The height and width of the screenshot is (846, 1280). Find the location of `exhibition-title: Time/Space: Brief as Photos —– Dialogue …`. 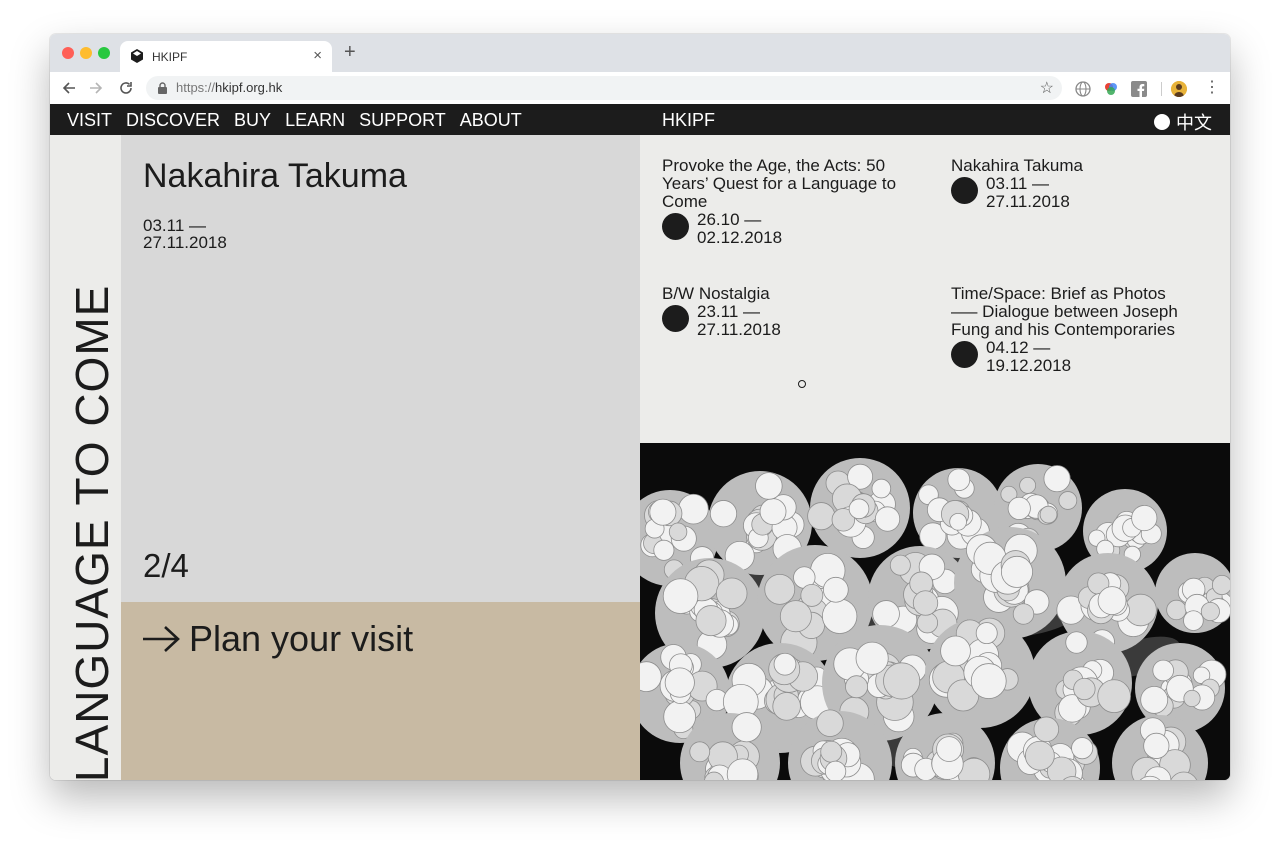

exhibition-title: Time/Space: Brief as Photos —– Dialogue … is located at coordinates (1064, 311).